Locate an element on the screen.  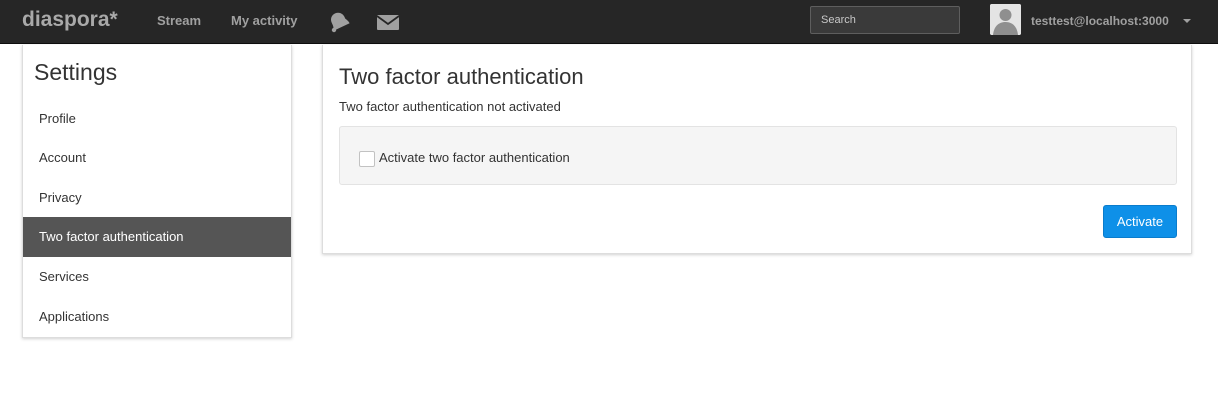
avatar is located at coordinates (1005, 19).